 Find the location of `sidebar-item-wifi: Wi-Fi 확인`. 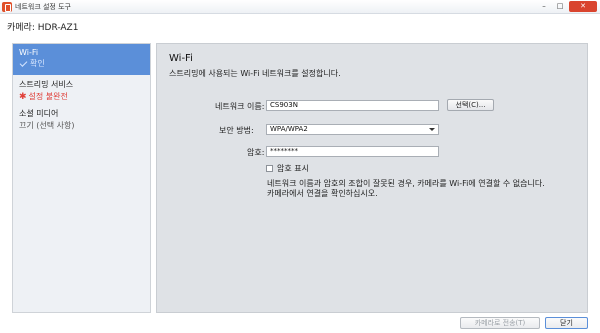

sidebar-item-wifi: Wi-Fi 확인 is located at coordinates (81, 59).